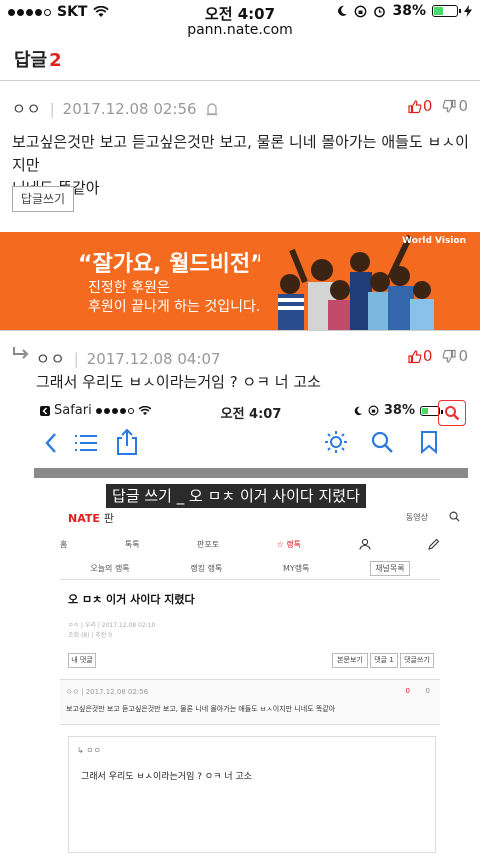 The image size is (480, 853). What do you see at coordinates (206, 568) in the screenshot?
I see `subnav-item: 랭킹 랭톡` at bounding box center [206, 568].